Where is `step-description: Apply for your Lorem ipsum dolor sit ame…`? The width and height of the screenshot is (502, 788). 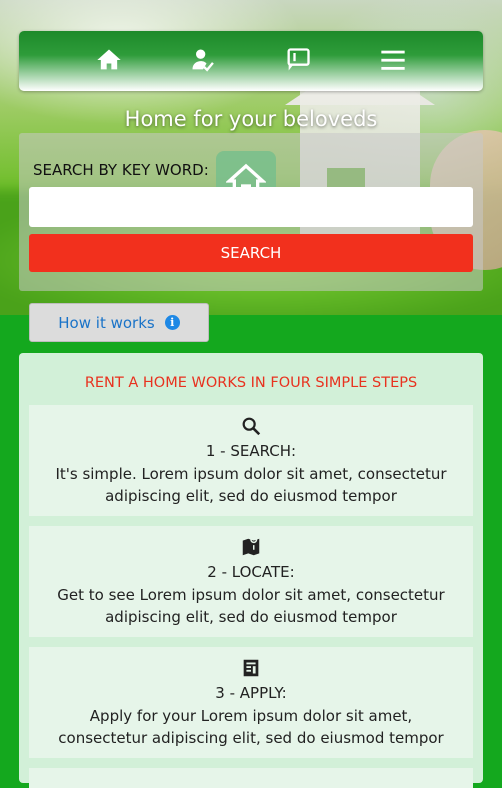
step-description: Apply for your Lorem ipsum dolor sit ame… is located at coordinates (251, 727).